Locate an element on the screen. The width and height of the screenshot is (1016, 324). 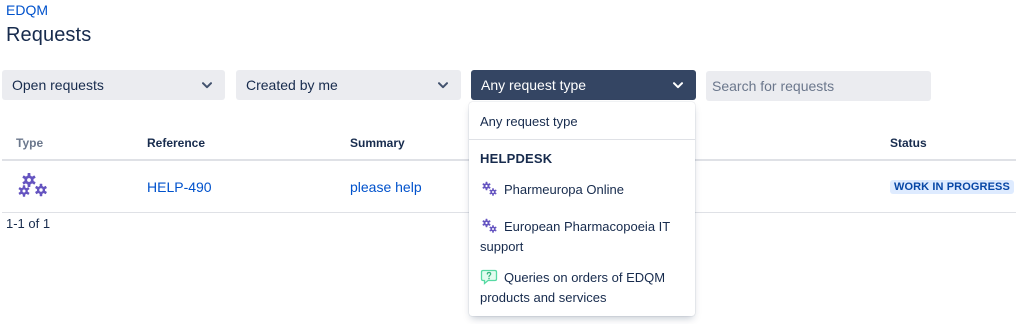
dropdown-option-european-pharmacopoeia-it-support: European Pharmacopoeia IT support is located at coordinates (585, 237).